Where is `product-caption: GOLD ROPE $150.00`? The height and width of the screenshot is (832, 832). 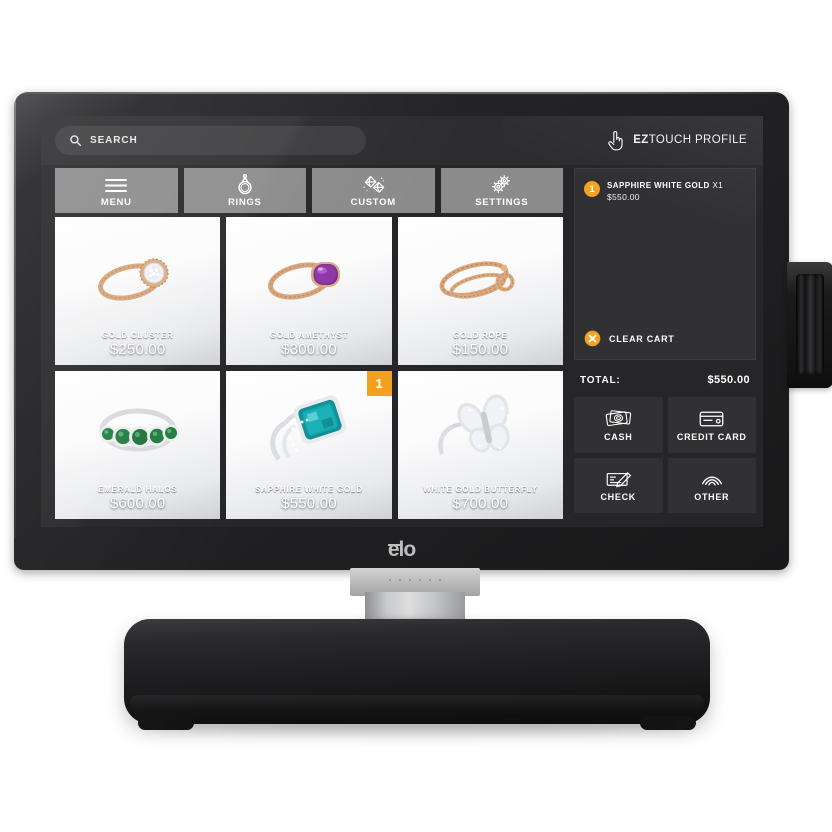
product-caption: GOLD ROPE $150.00 is located at coordinates (480, 344).